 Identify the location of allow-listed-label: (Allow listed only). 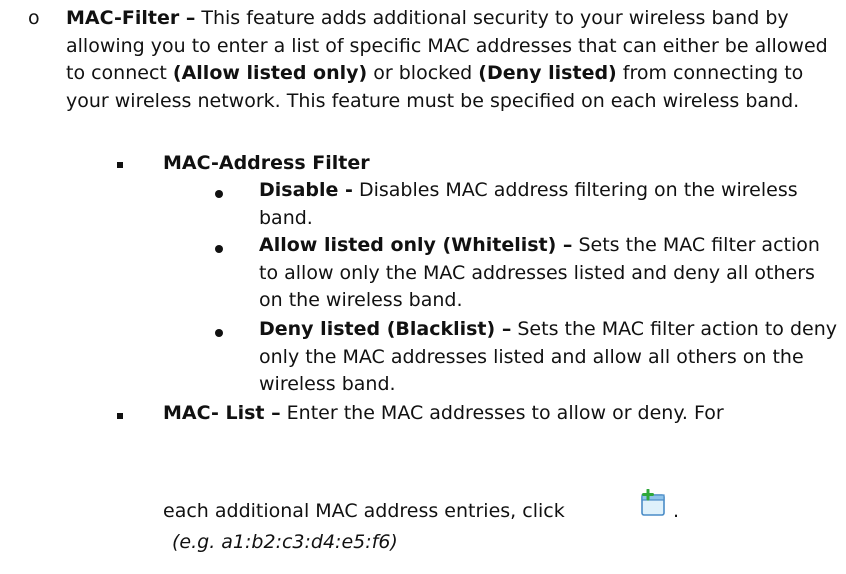
(270, 73).